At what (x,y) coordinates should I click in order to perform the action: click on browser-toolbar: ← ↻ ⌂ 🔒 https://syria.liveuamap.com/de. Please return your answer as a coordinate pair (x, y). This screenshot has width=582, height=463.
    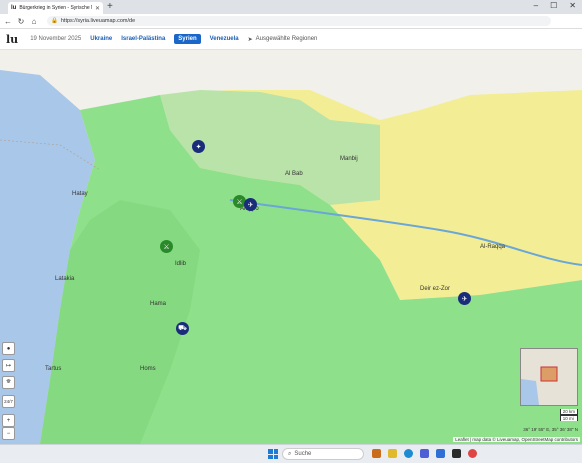
    Looking at the image, I should click on (291, 21).